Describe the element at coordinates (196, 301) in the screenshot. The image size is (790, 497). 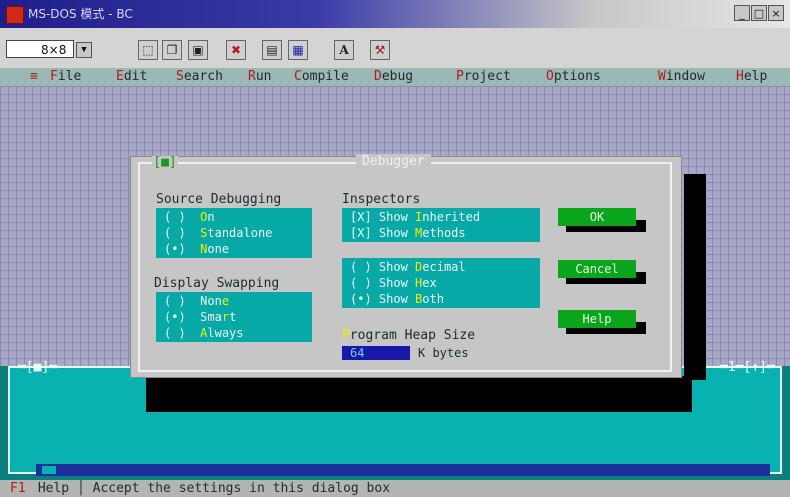
I see `display-swapping-none-radio: ( ) None` at that location.